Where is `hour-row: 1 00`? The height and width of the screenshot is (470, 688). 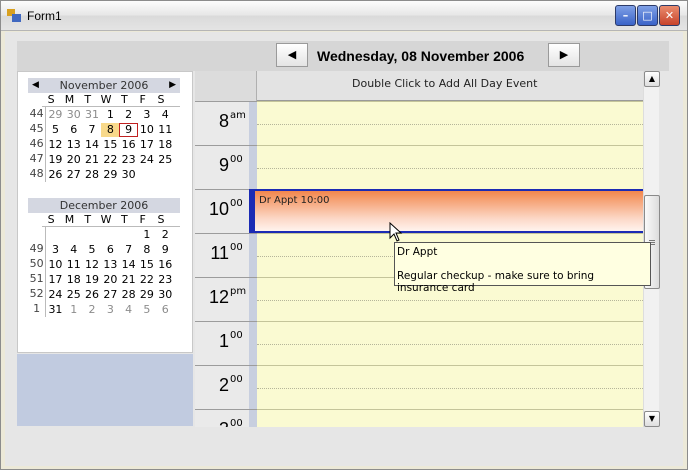
hour-row: 1 00 is located at coordinates (419, 343).